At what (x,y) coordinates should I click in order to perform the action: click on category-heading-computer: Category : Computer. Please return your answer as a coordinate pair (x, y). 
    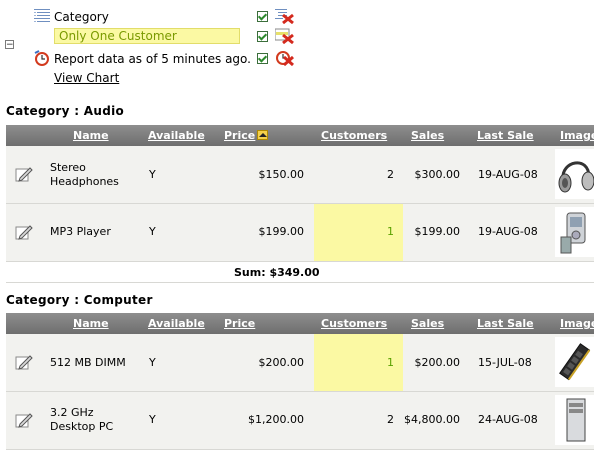
    Looking at the image, I should click on (79, 300).